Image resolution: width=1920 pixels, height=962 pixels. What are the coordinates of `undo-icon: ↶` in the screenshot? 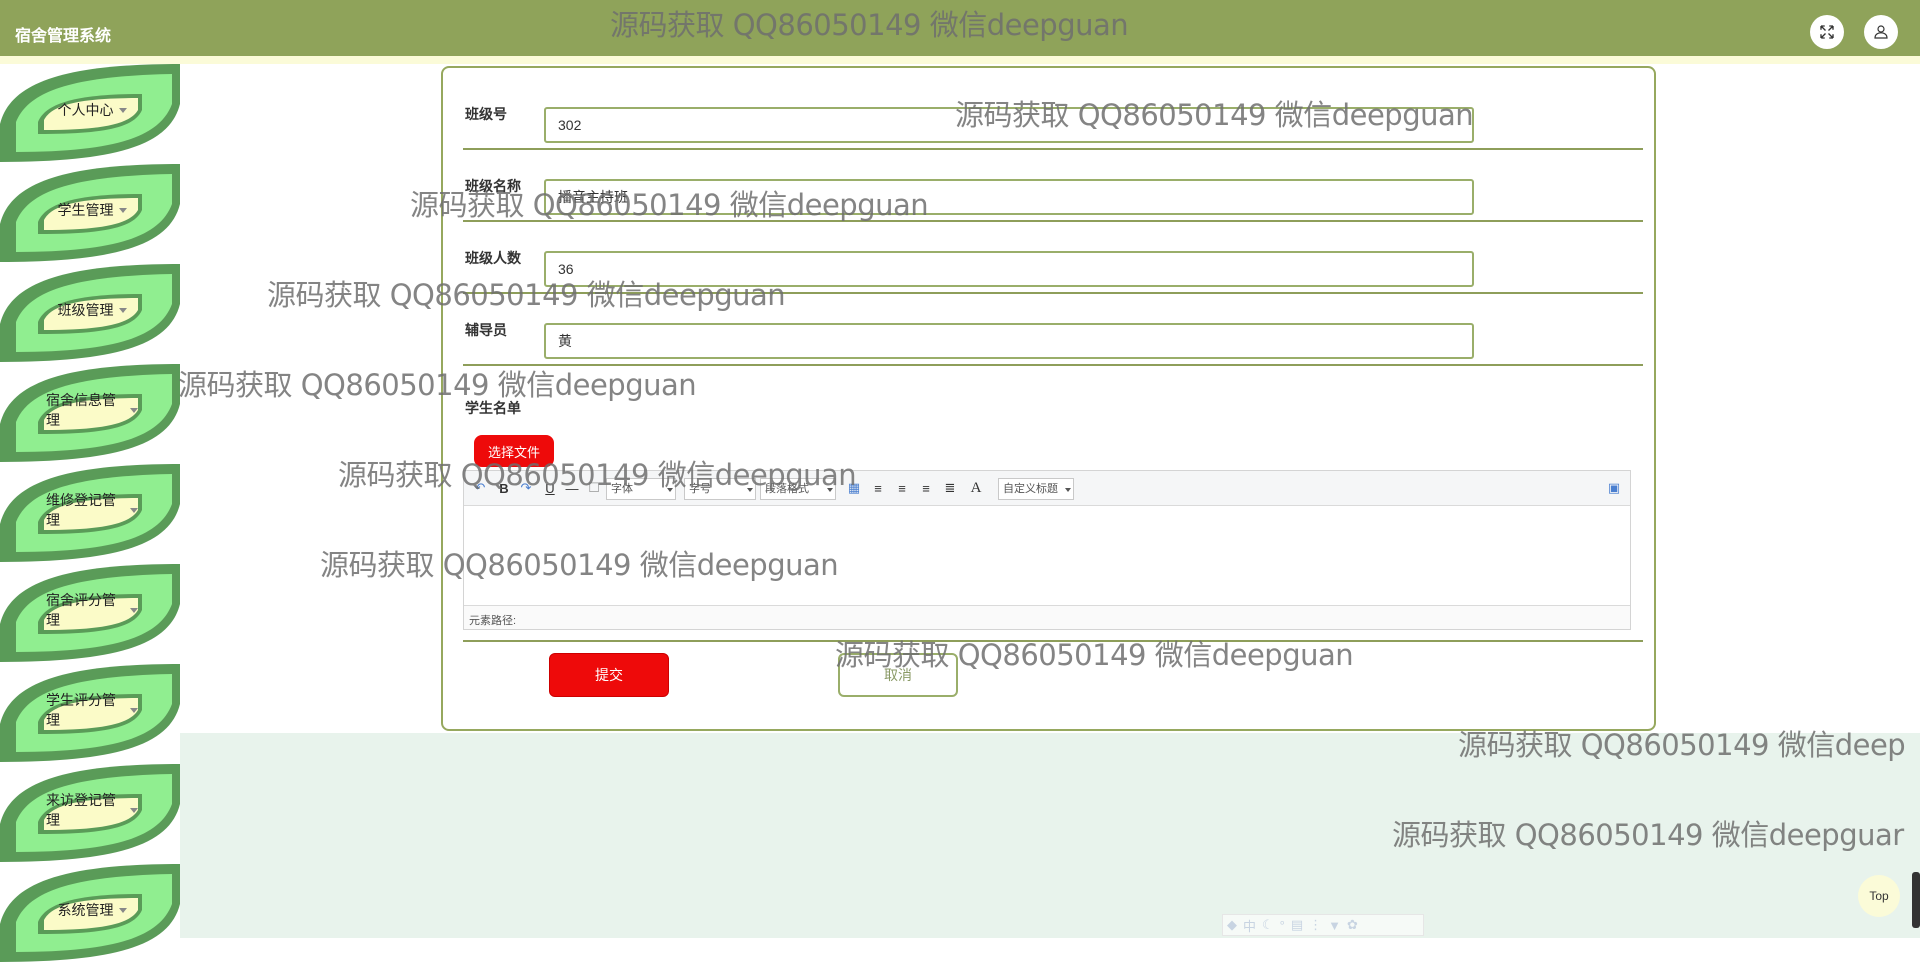 It's located at (480, 488).